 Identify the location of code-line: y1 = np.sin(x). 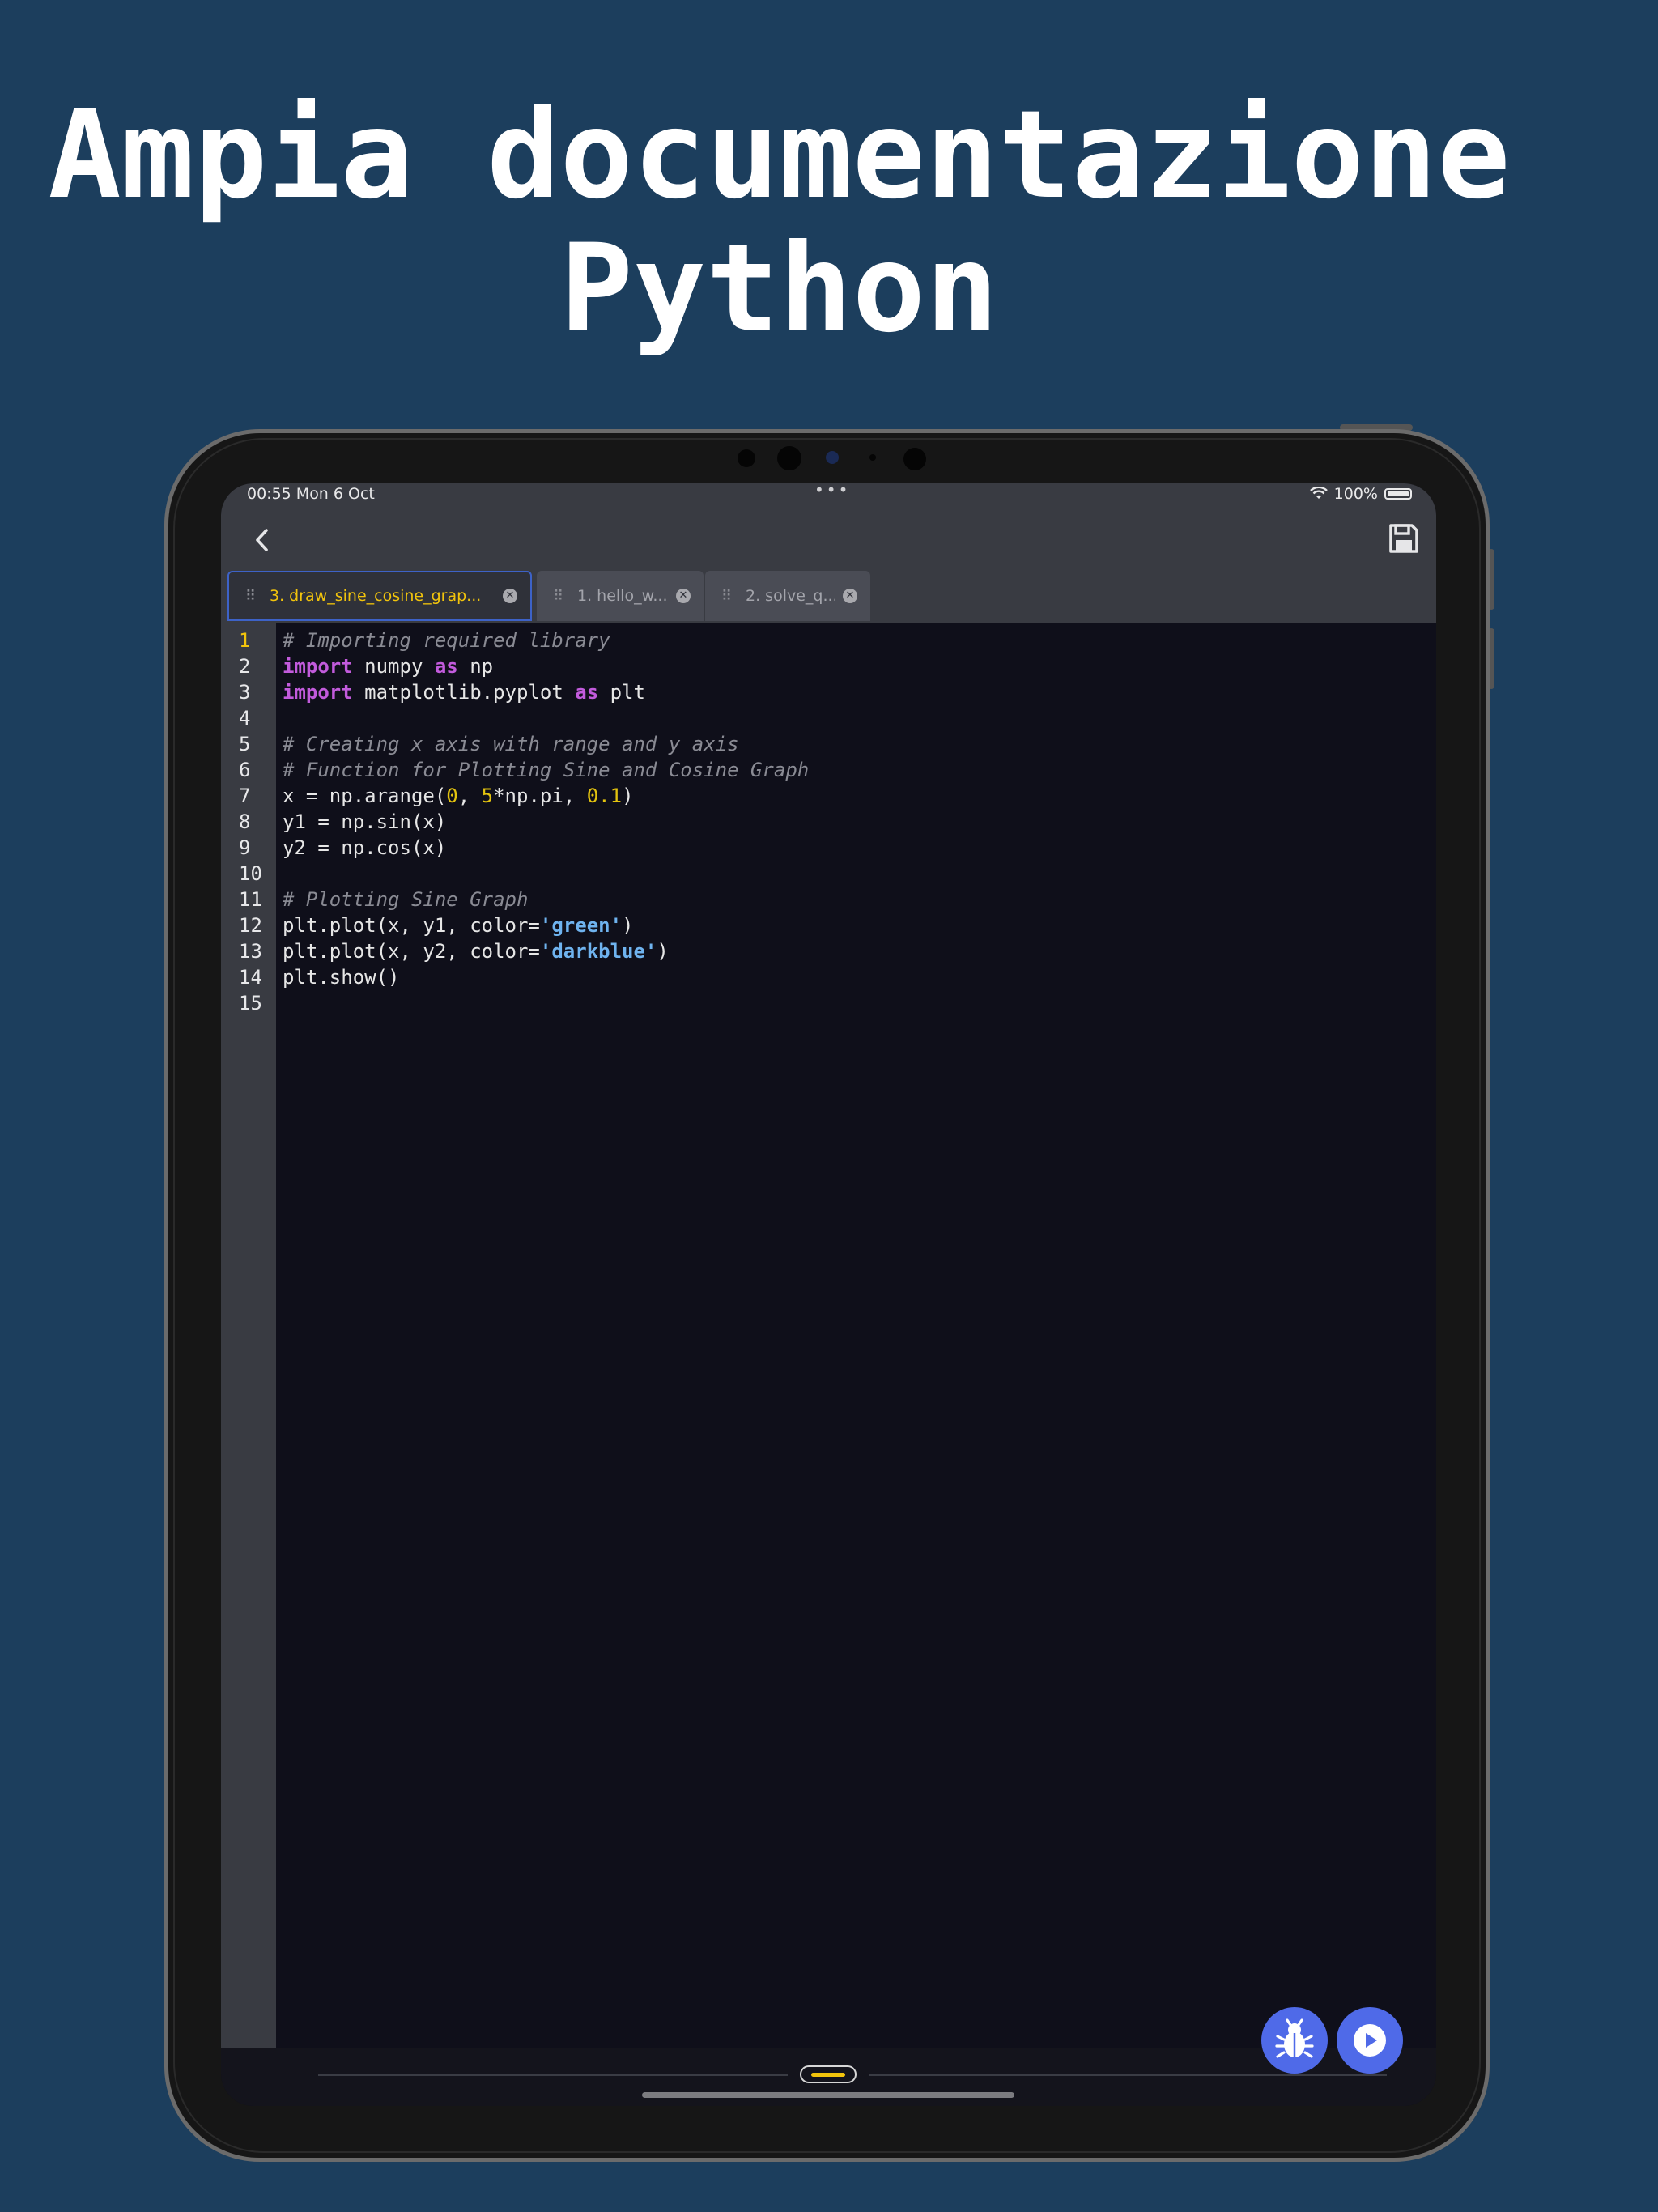
(364, 822).